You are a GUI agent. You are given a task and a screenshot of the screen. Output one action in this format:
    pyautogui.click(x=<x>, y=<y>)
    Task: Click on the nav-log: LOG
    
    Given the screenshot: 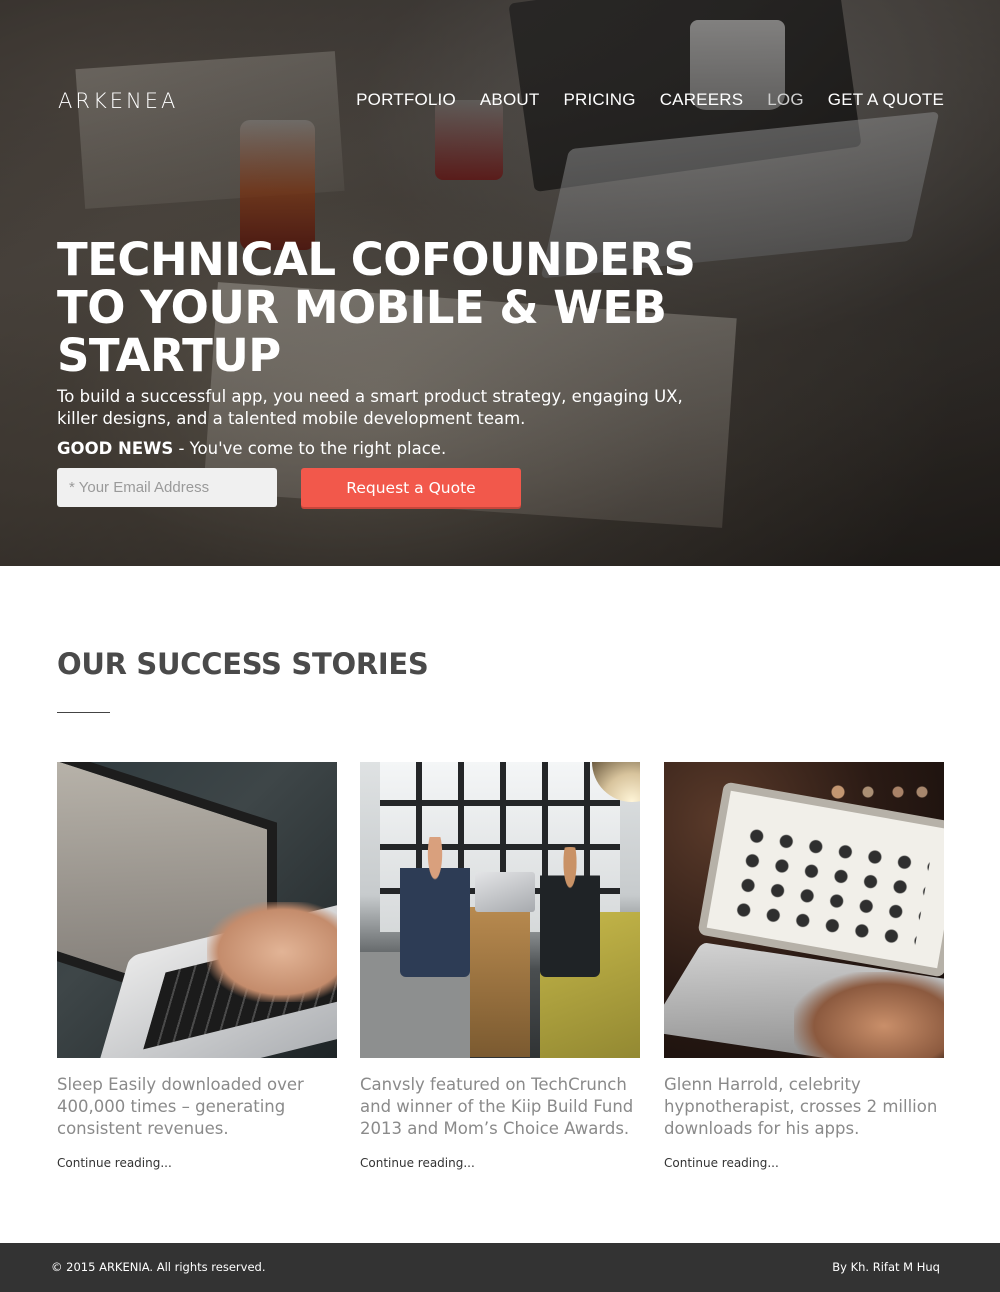 What is the action you would take?
    pyautogui.click(x=785, y=100)
    